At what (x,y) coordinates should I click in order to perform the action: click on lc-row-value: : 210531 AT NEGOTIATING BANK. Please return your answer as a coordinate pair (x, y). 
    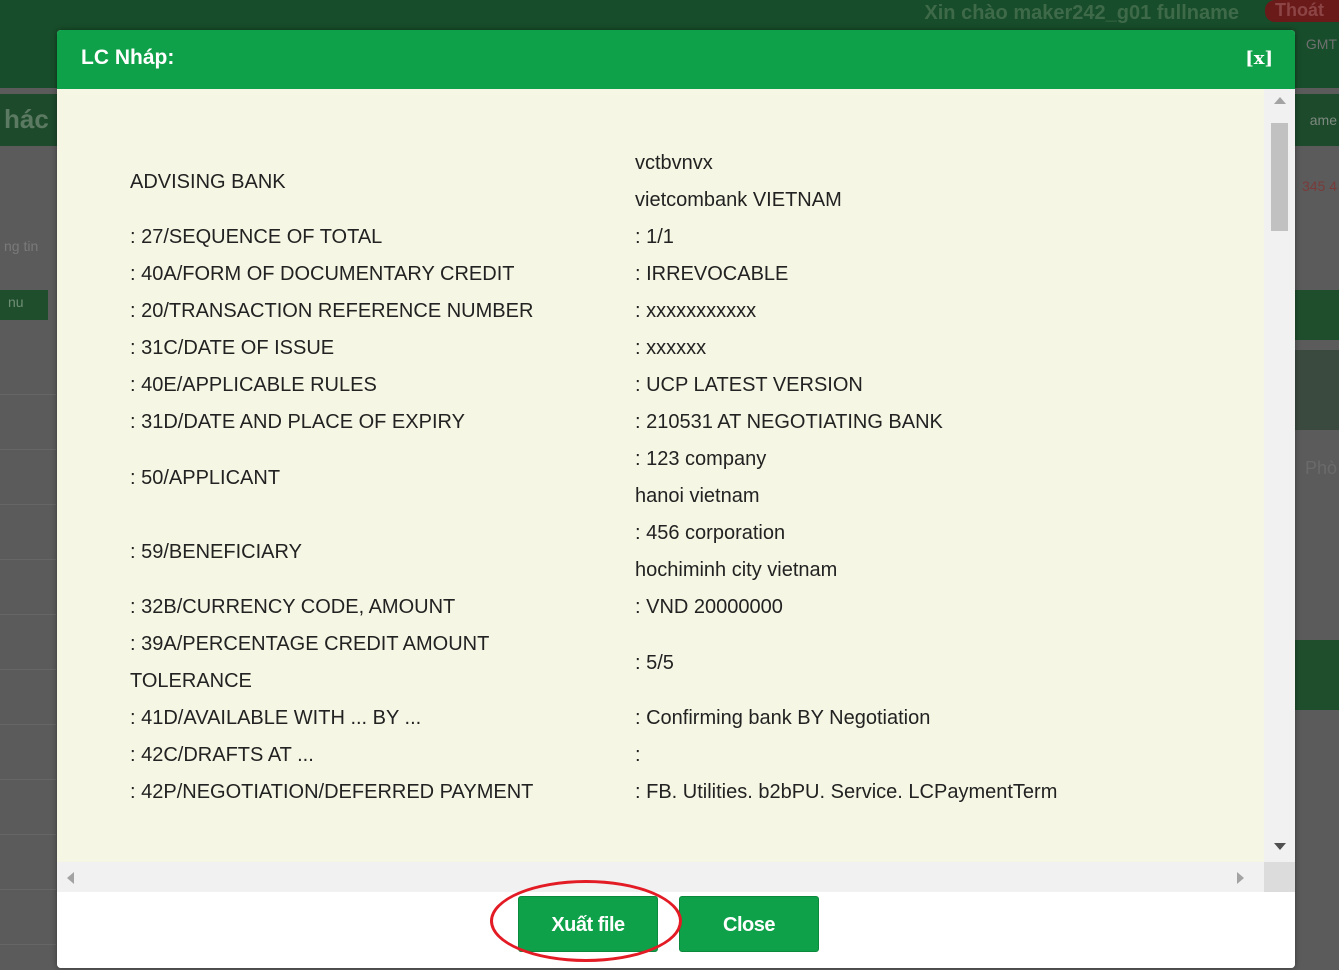
    Looking at the image, I should click on (895, 422).